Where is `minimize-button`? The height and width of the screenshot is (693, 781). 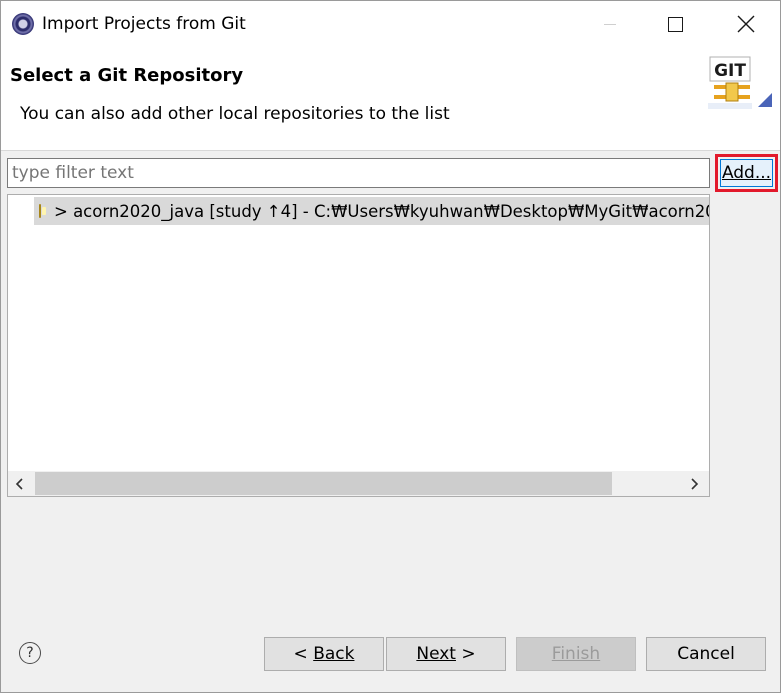 minimize-button is located at coordinates (610, 24).